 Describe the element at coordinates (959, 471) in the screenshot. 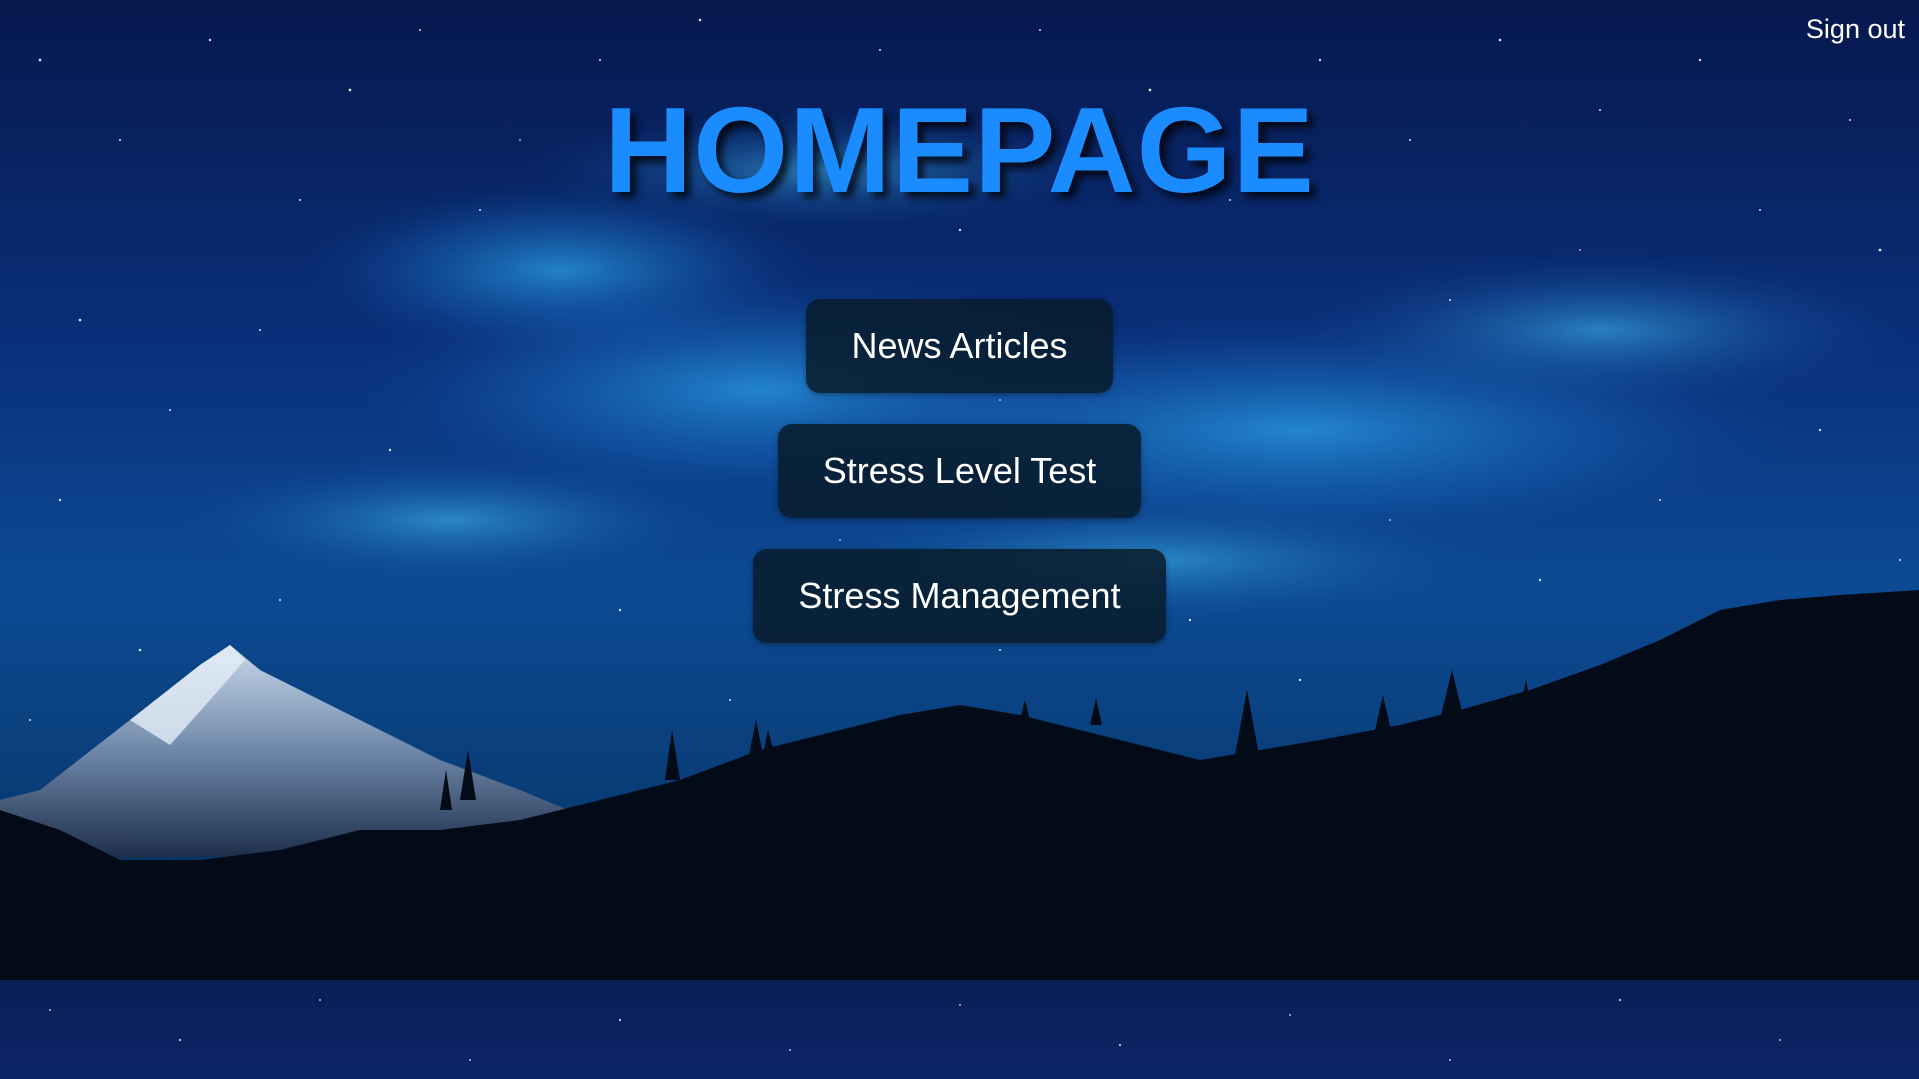

I see `stress-level-test-button: Stress Level Test` at that location.